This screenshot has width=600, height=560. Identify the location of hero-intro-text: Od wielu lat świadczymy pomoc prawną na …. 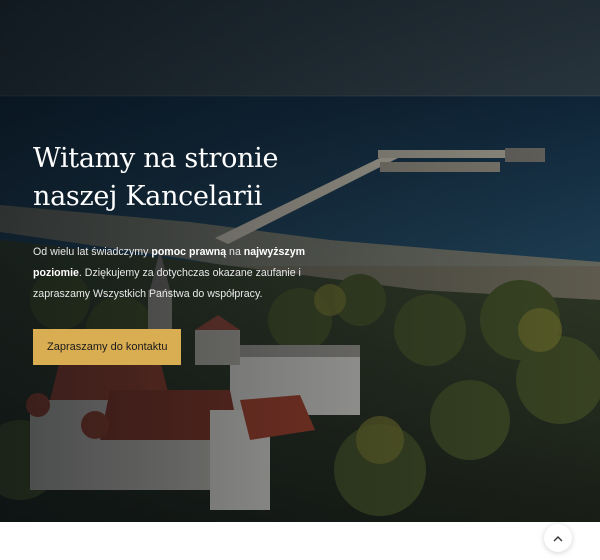
(178, 273).